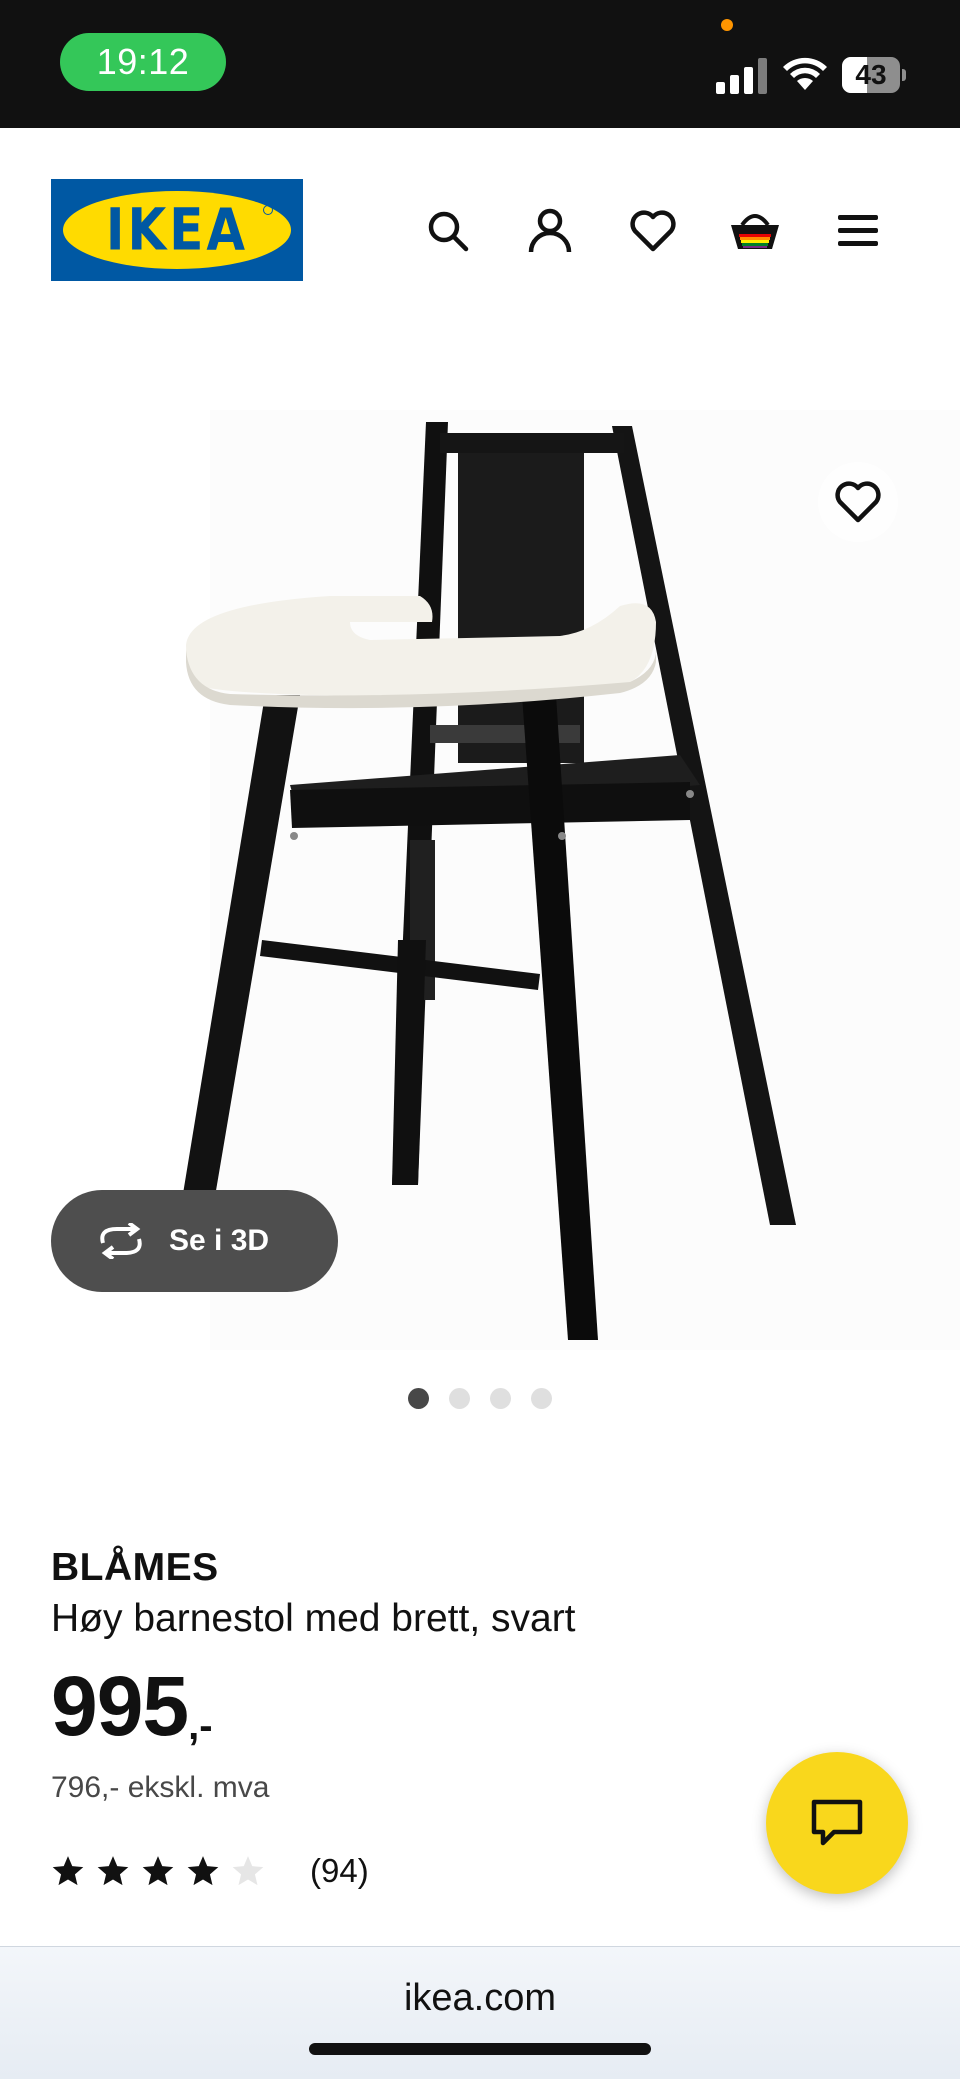 The width and height of the screenshot is (960, 2079). What do you see at coordinates (755, 231) in the screenshot?
I see `basket-icon` at bounding box center [755, 231].